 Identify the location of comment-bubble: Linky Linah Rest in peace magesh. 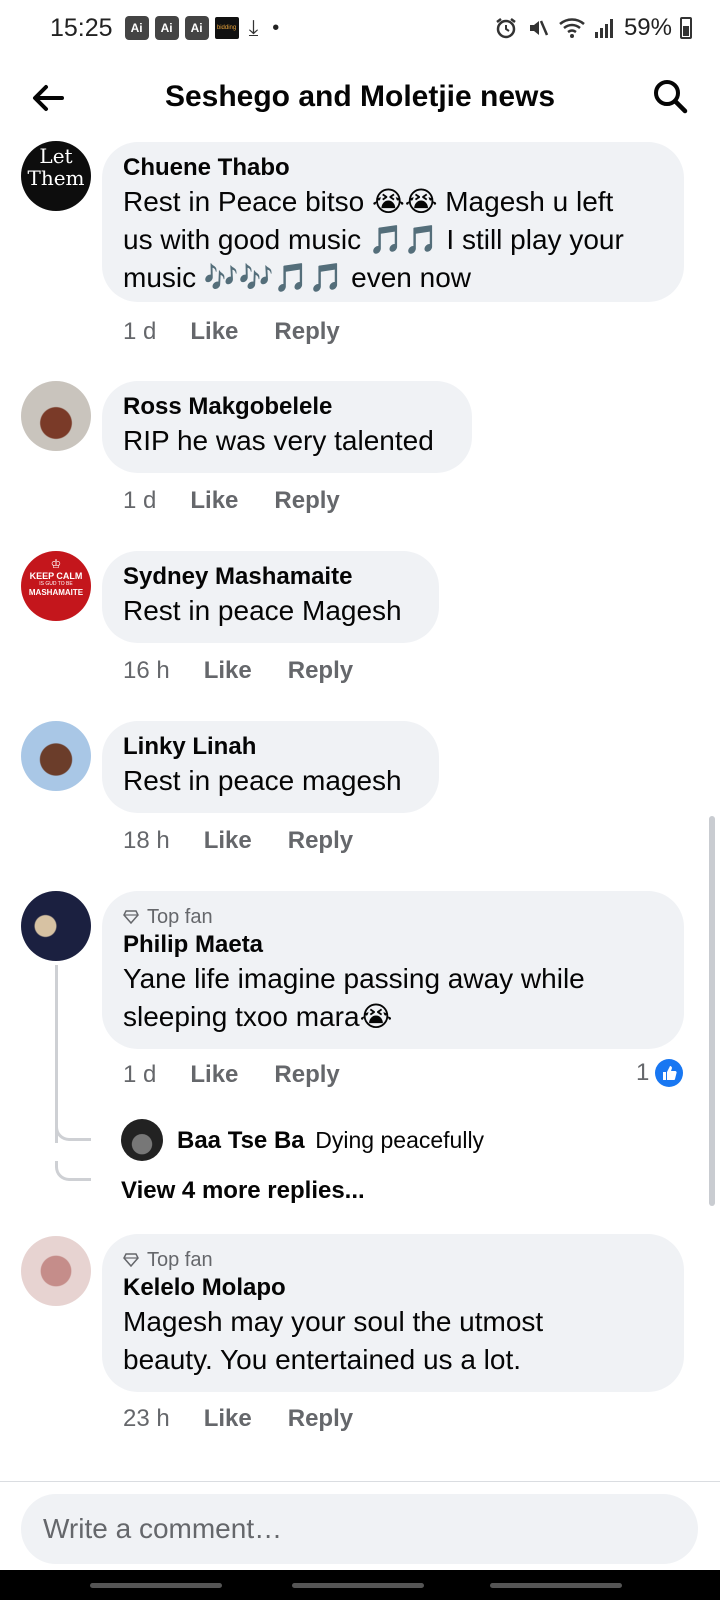
(270, 767).